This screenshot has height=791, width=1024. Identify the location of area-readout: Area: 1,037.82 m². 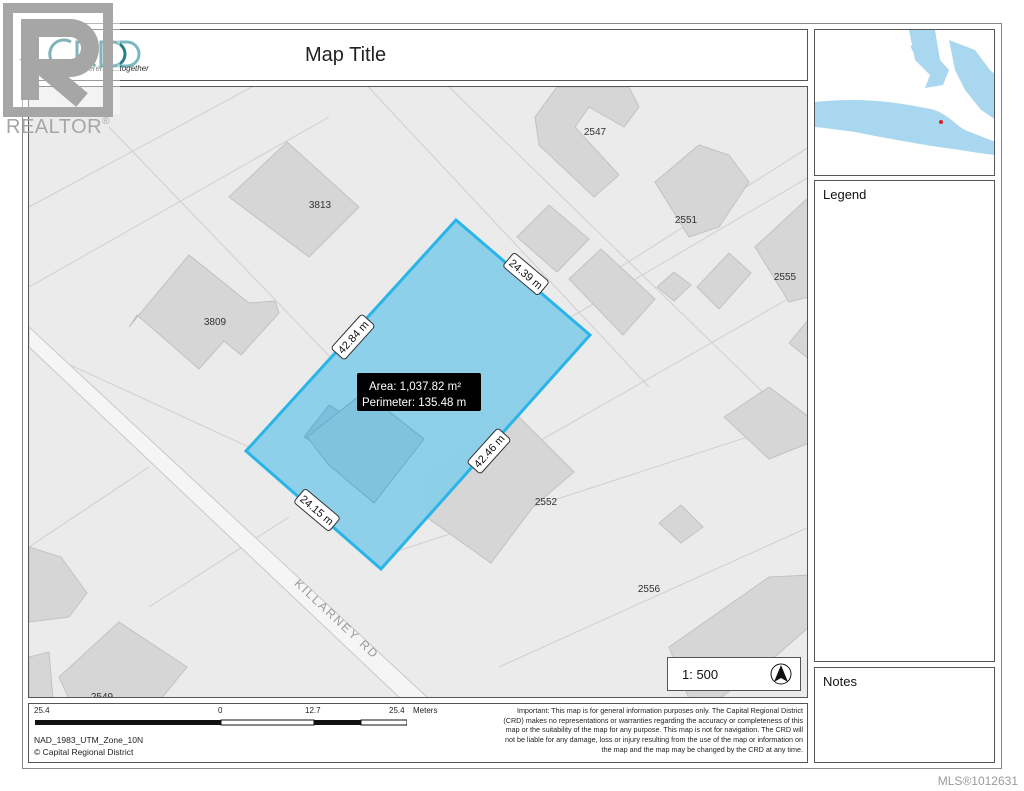
(415, 387).